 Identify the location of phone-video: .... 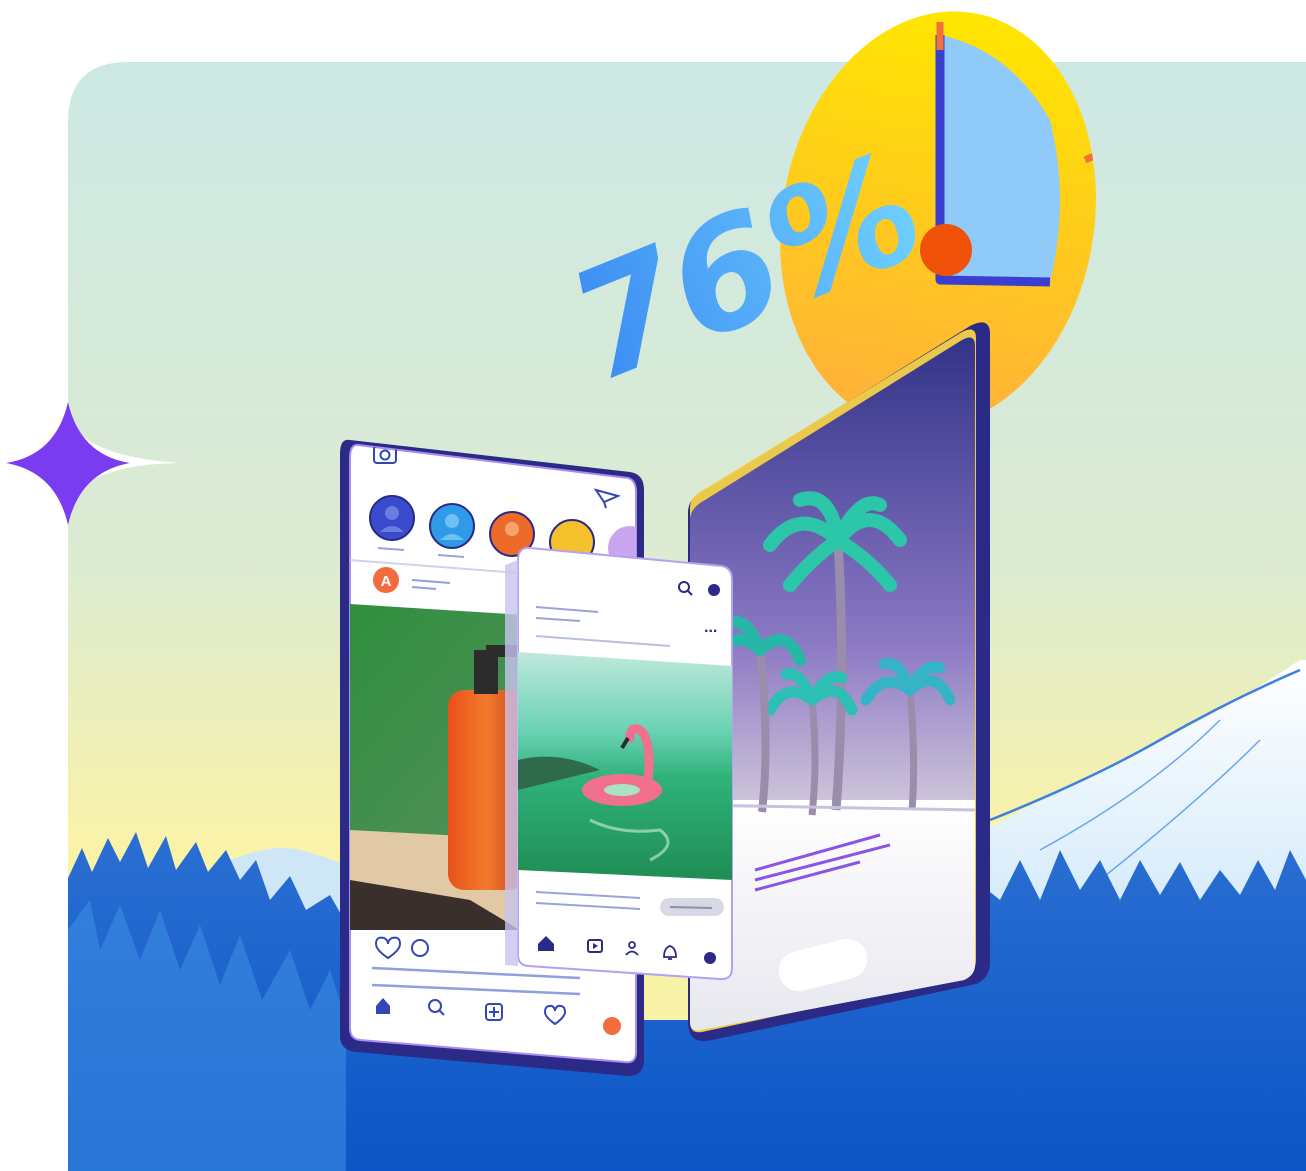
(619, 763).